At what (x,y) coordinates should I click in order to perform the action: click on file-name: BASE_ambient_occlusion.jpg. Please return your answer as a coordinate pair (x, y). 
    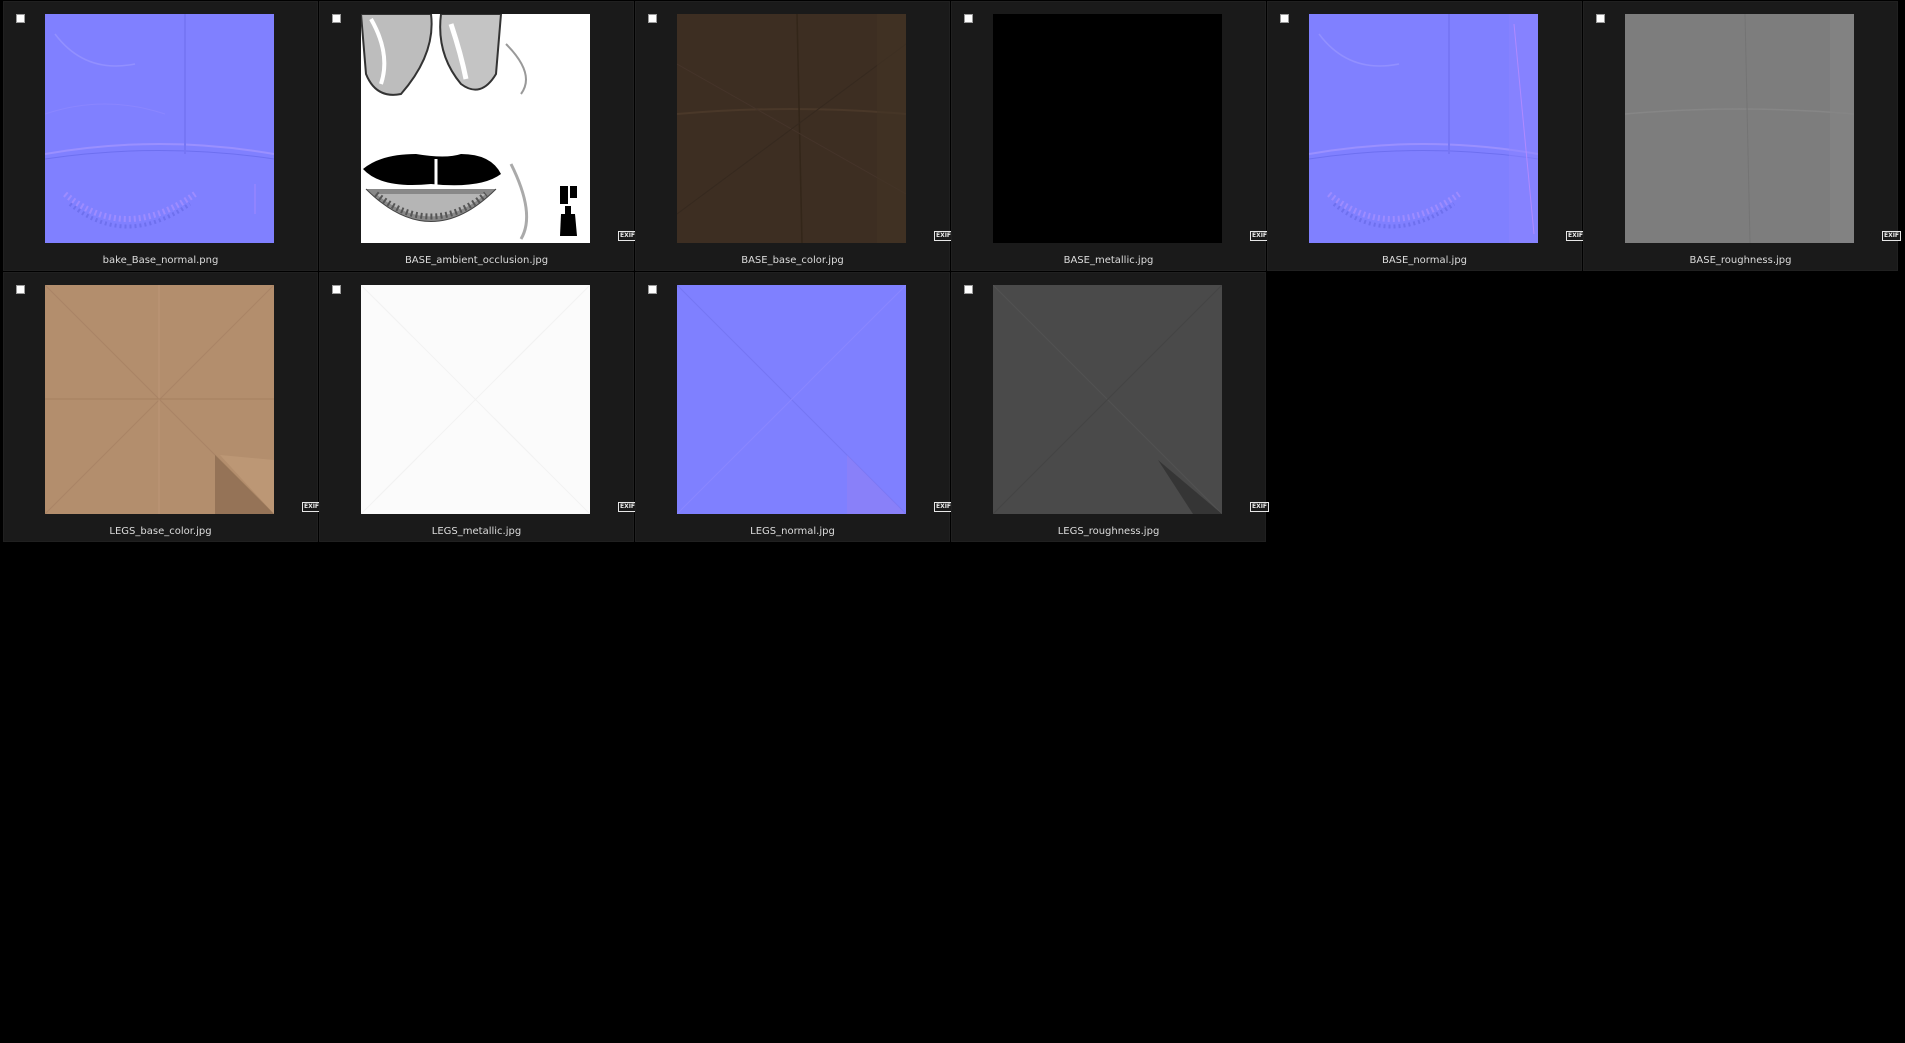
    Looking at the image, I should click on (476, 261).